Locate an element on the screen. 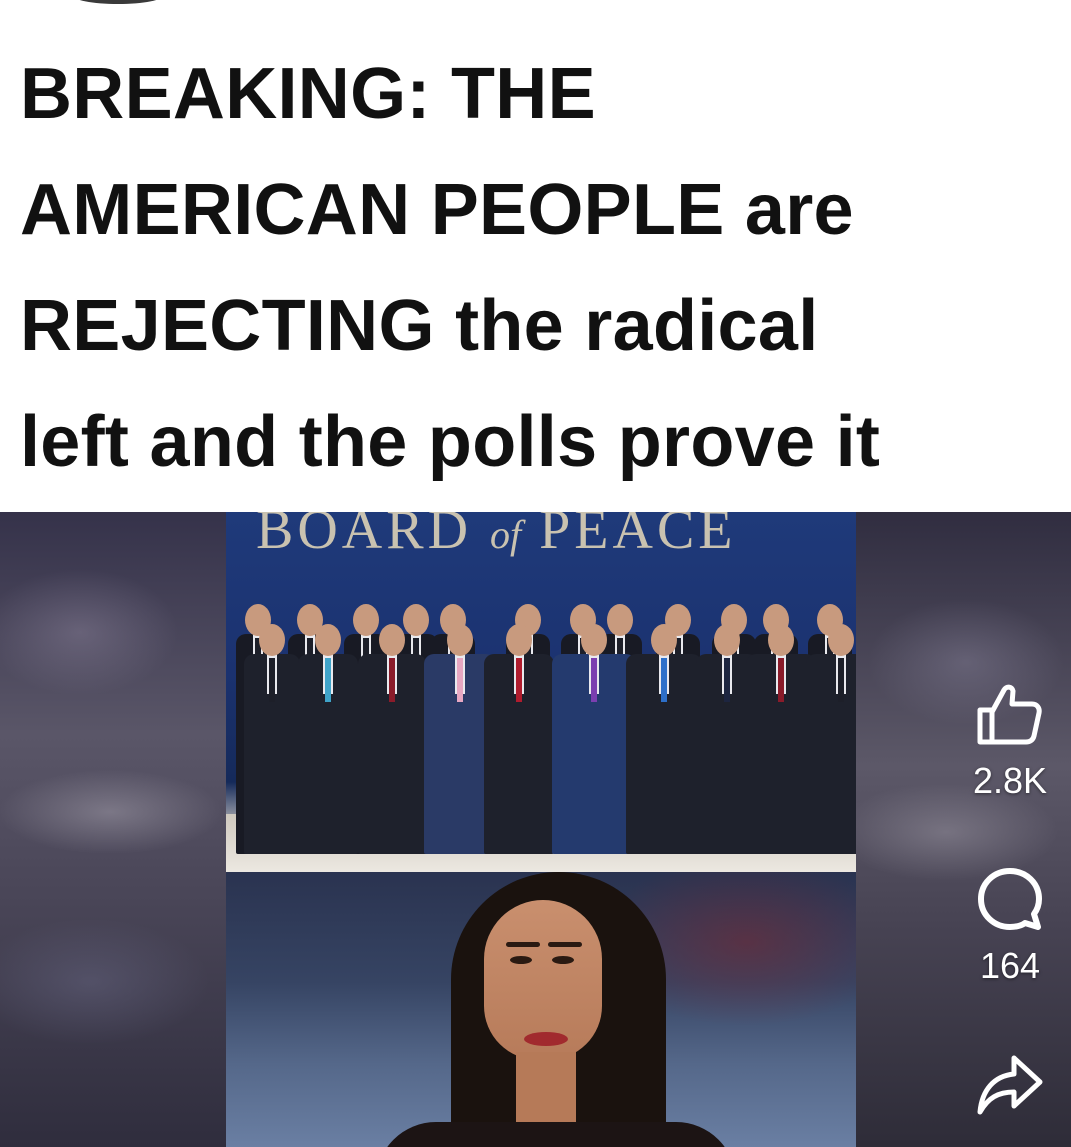  like-count: 2.8K is located at coordinates (1010, 780).